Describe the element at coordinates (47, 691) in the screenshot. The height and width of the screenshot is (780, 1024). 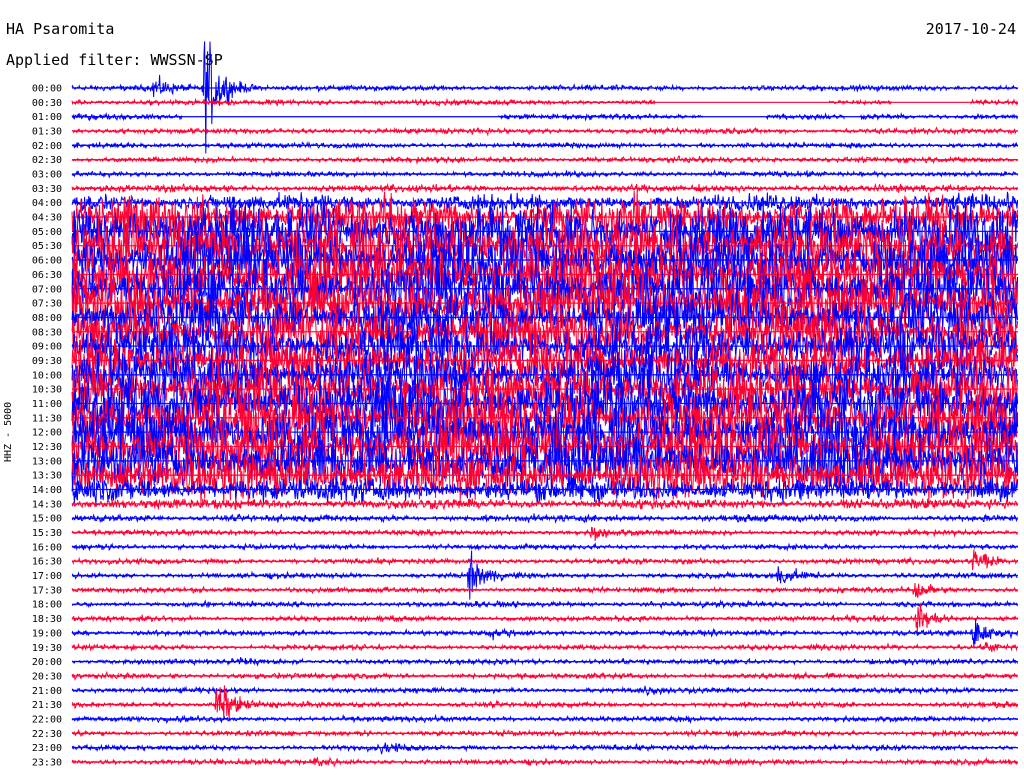
I see `row-time-label: 21:00` at that location.